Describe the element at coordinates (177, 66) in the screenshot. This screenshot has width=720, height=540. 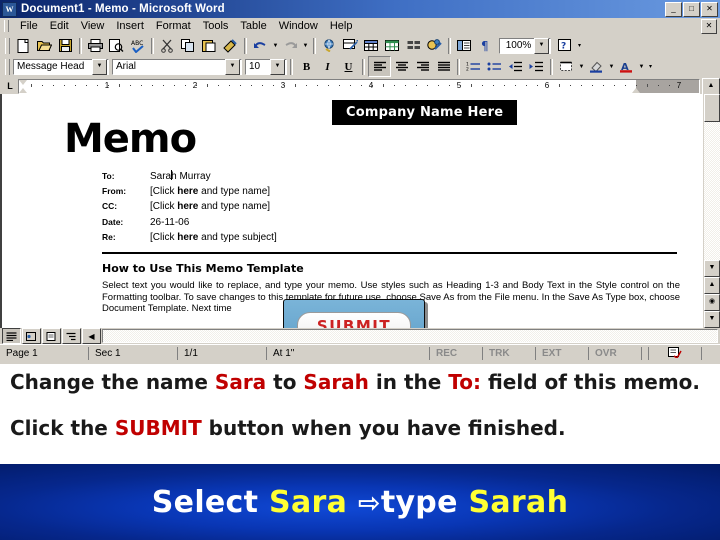
I see `font-combo: Arial ▼` at that location.